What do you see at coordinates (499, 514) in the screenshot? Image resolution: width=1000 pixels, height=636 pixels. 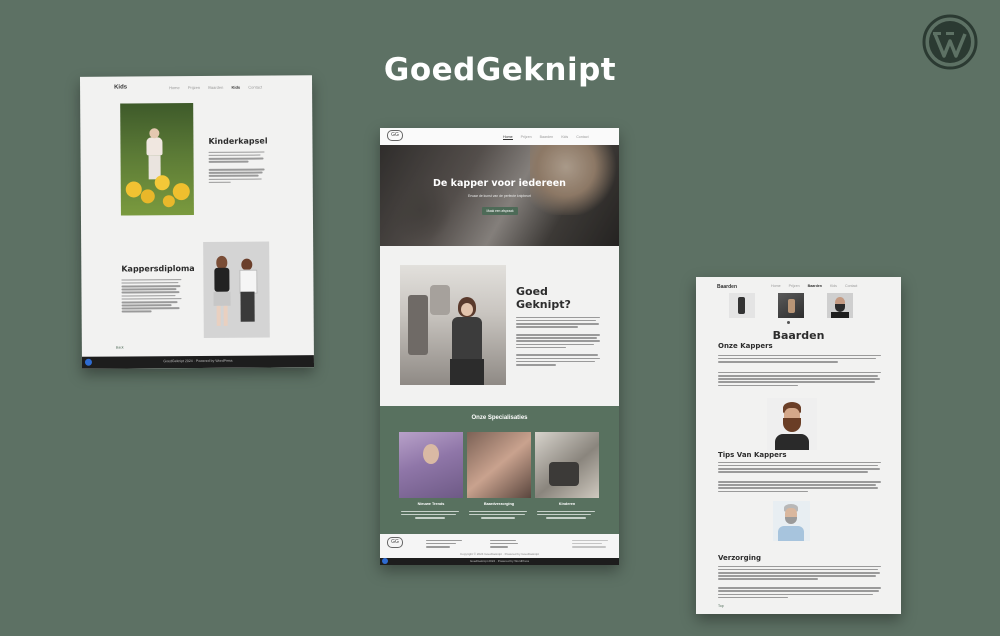 I see `specialisation-text-beard` at bounding box center [499, 514].